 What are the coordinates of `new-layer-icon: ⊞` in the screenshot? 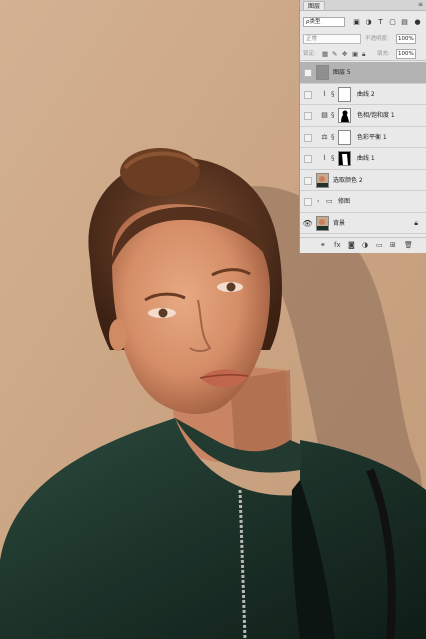 It's located at (393, 245).